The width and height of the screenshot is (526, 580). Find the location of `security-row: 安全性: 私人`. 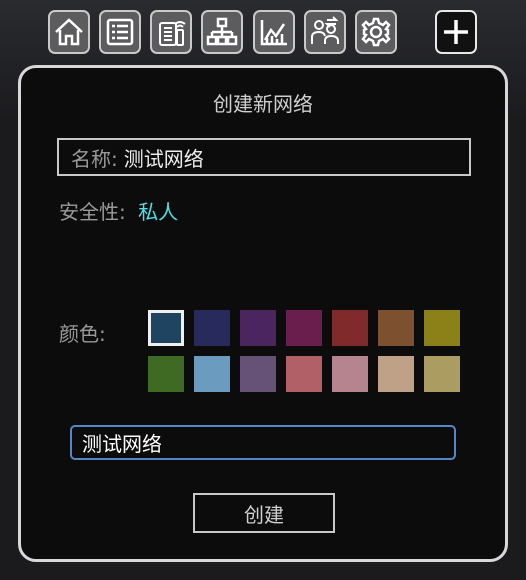

security-row: 安全性: 私人 is located at coordinates (118, 210).